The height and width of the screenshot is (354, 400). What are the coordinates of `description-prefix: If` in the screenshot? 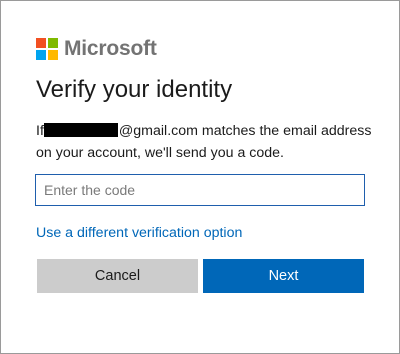 It's located at (40, 131).